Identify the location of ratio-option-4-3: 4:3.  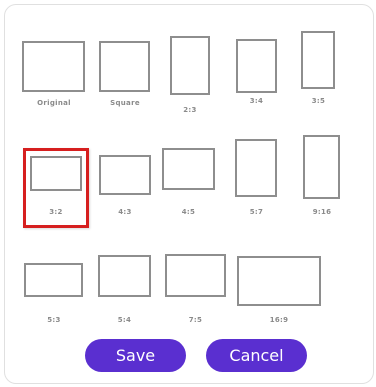
(125, 190).